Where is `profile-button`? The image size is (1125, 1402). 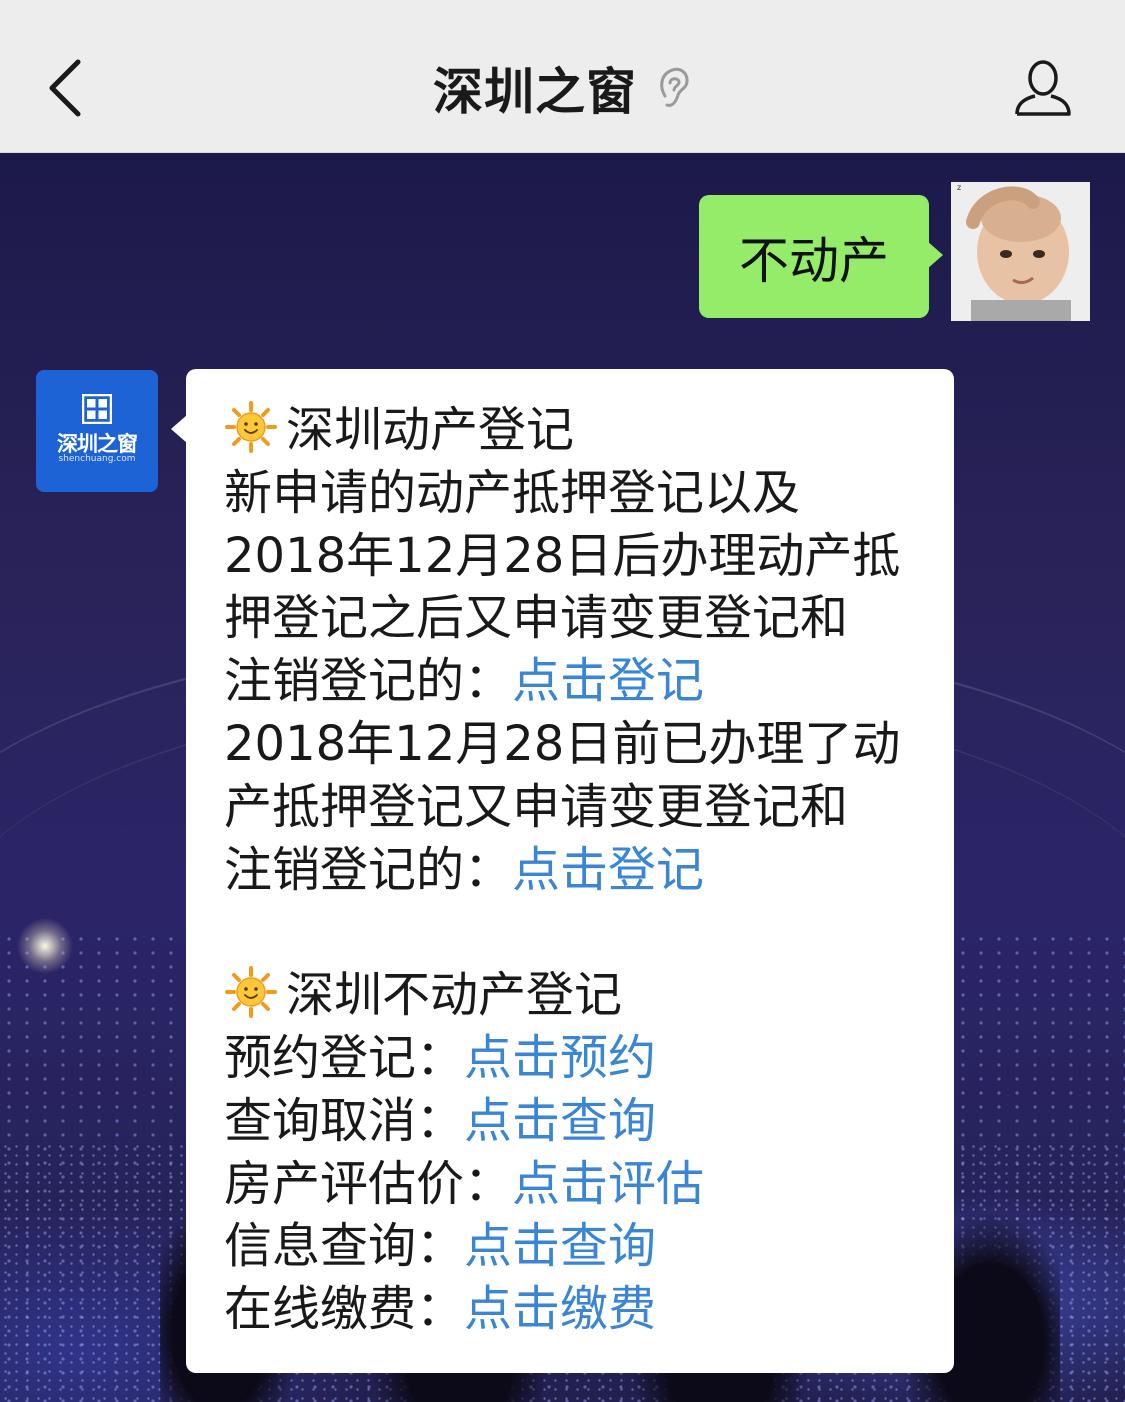
profile-button is located at coordinates (1043, 88).